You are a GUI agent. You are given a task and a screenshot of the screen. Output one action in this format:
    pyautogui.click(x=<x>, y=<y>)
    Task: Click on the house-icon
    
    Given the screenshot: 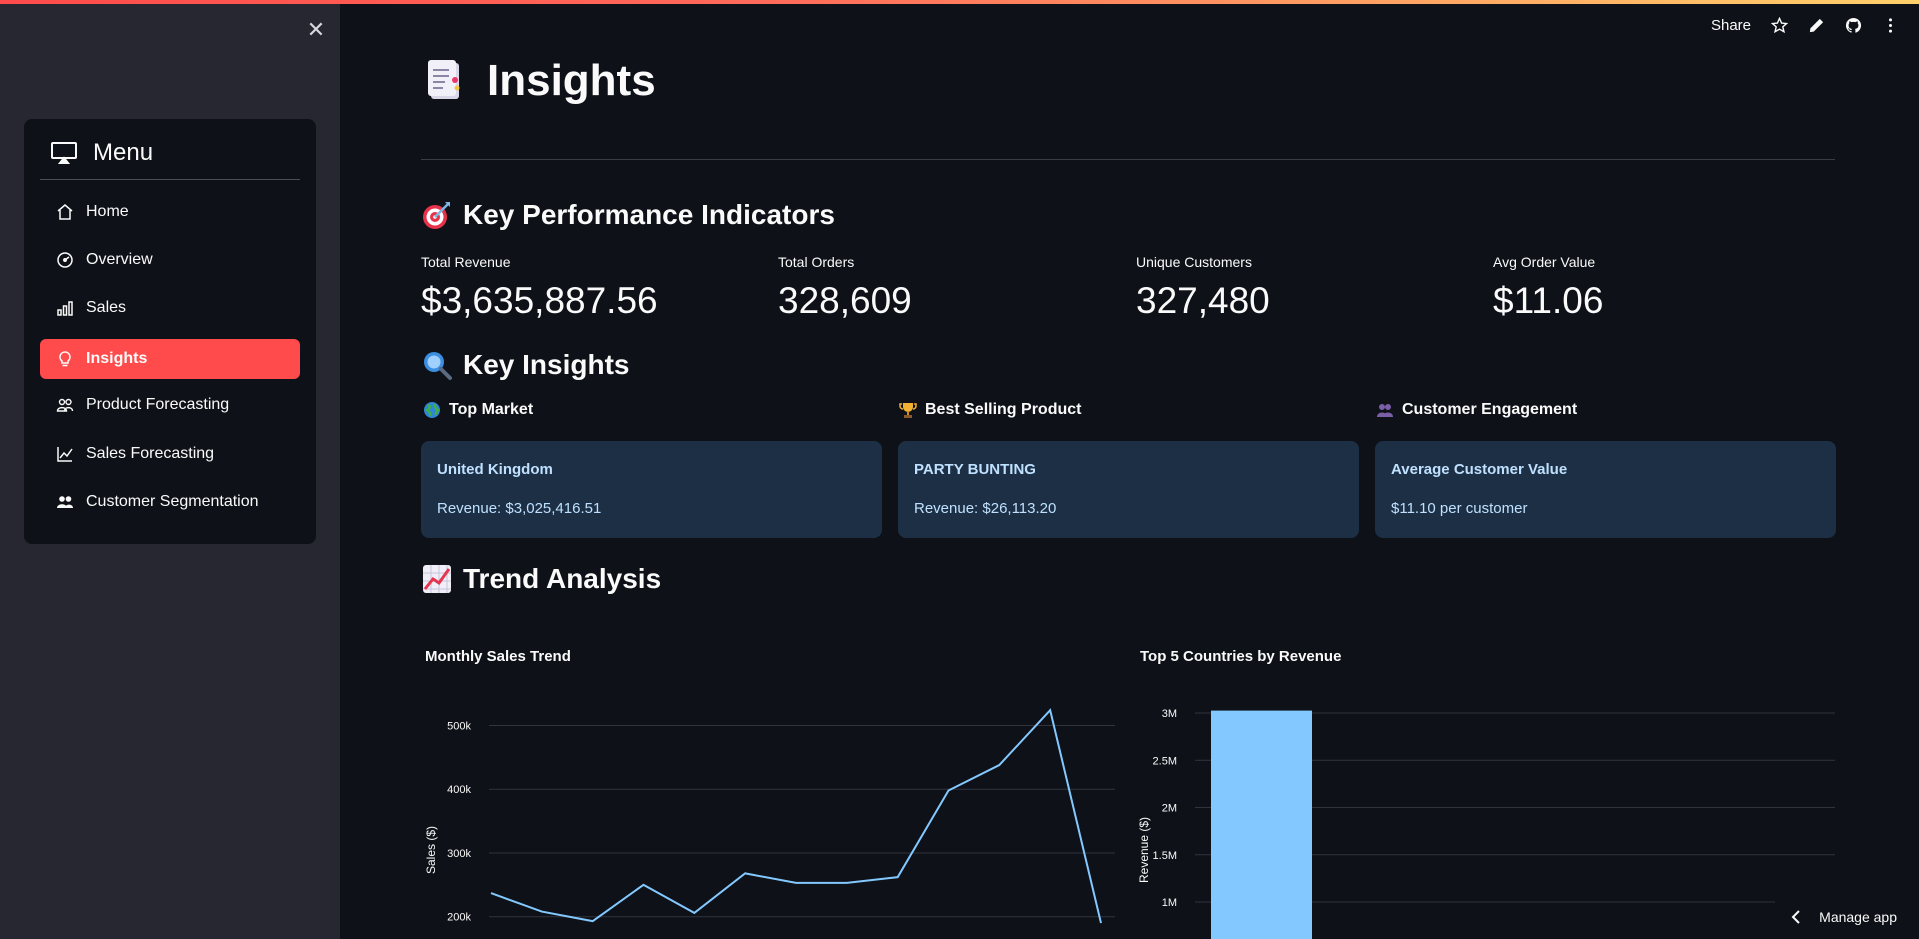 What is the action you would take?
    pyautogui.click(x=65, y=212)
    